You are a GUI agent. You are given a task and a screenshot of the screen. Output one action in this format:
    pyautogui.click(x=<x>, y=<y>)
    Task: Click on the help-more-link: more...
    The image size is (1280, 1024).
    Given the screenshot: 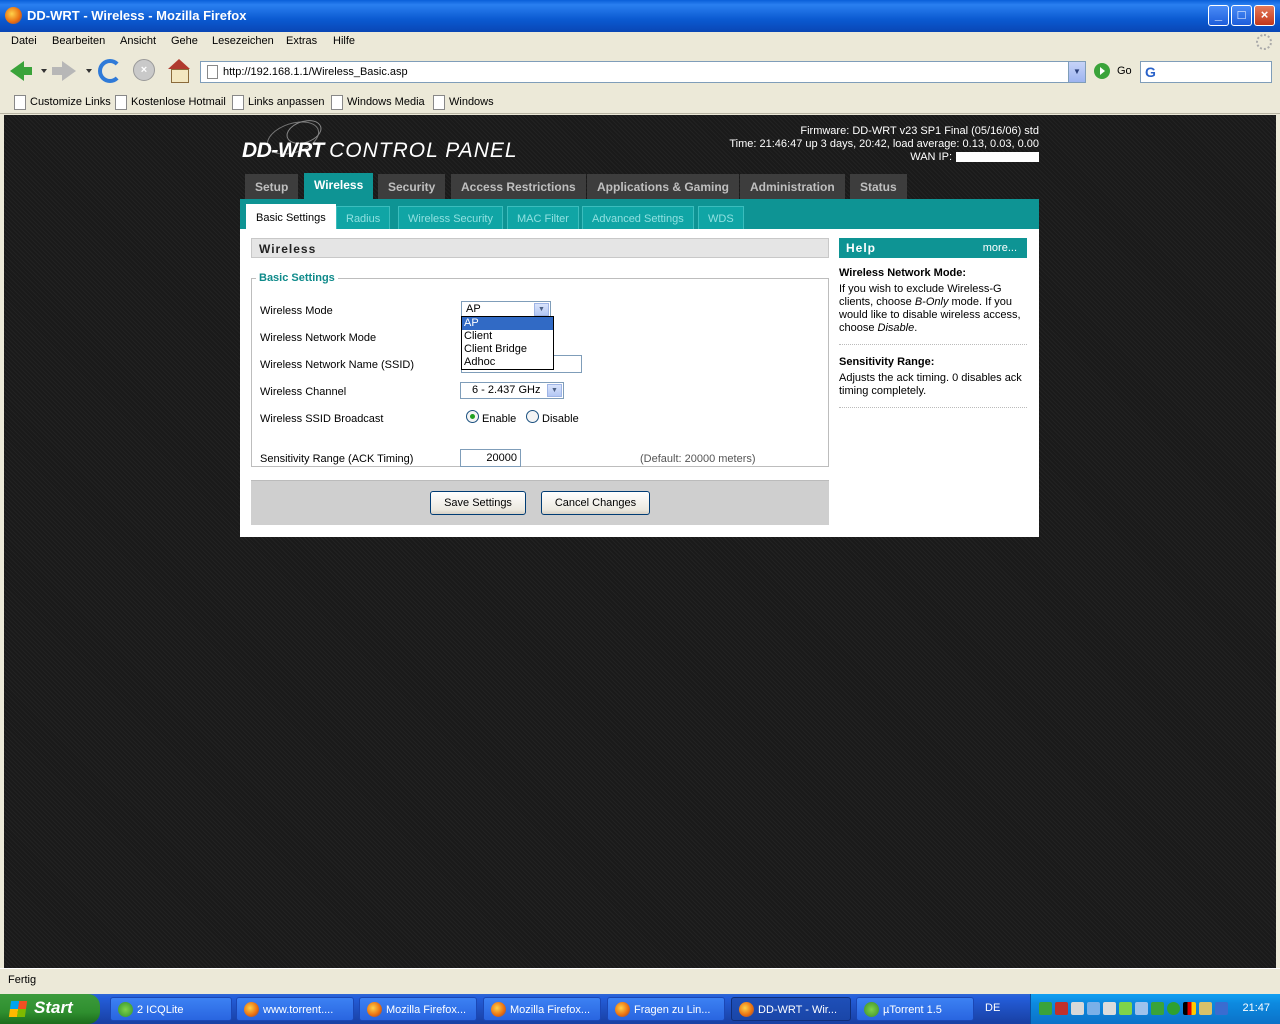 What is the action you would take?
    pyautogui.click(x=1000, y=248)
    